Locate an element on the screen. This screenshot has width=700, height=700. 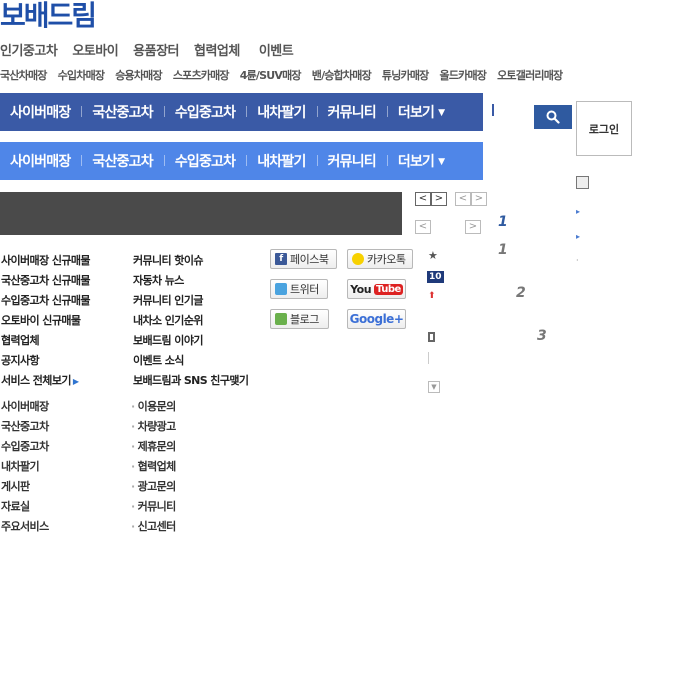
store-link: 올드카매장 is located at coordinates (463, 75).